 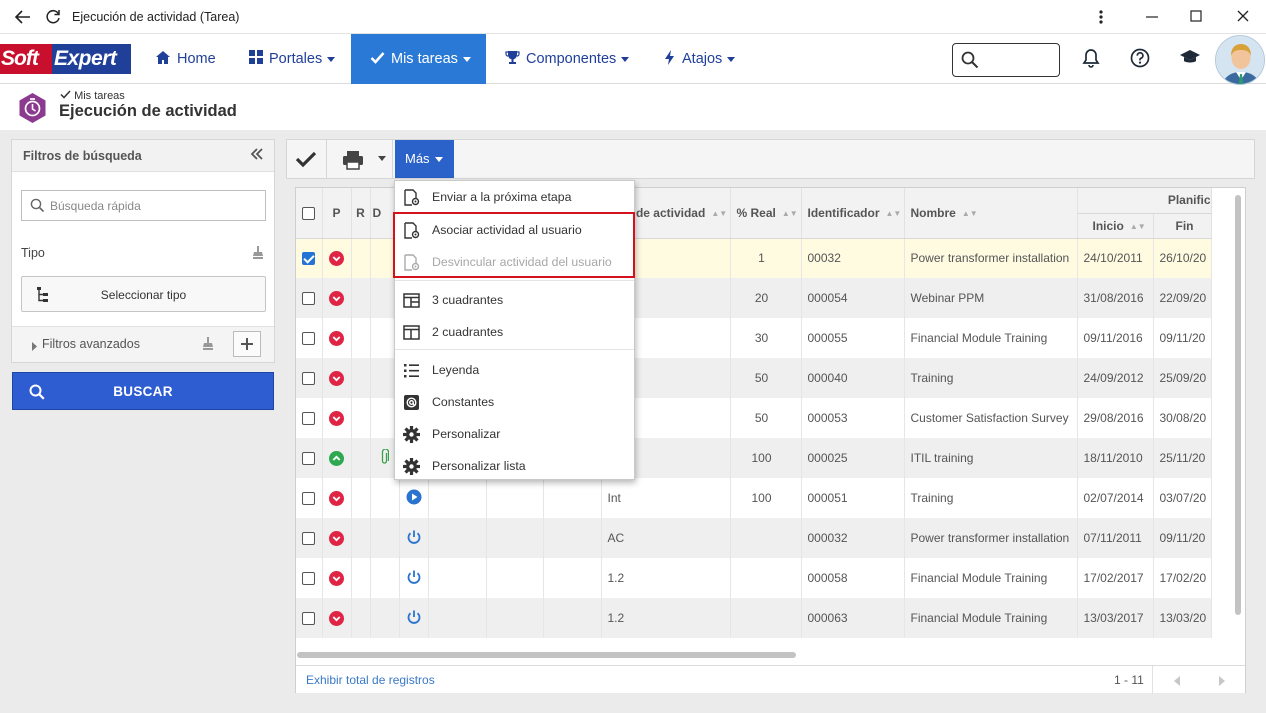 I want to click on col-real: % Real ▲▼, so click(x=766, y=213).